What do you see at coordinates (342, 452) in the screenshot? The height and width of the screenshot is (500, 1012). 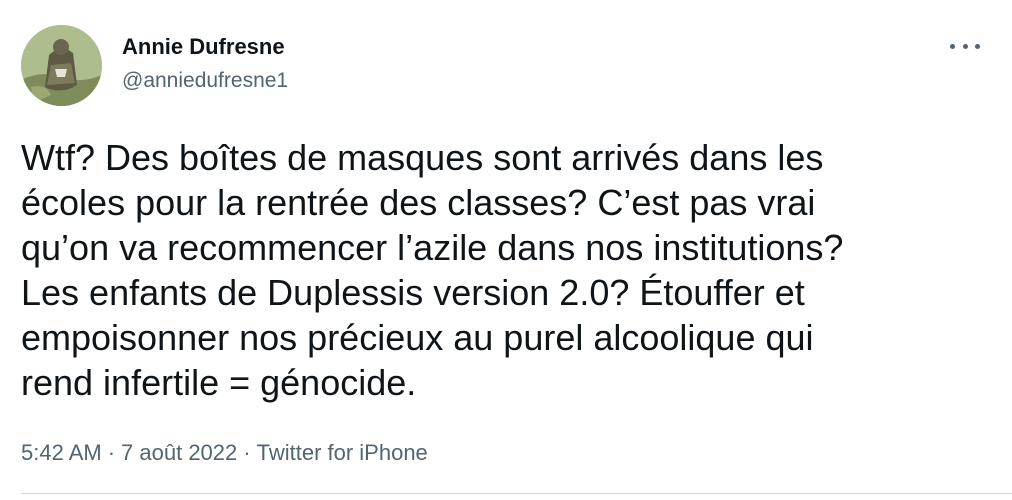 I see `tweet-source: Twitter for iPhone` at bounding box center [342, 452].